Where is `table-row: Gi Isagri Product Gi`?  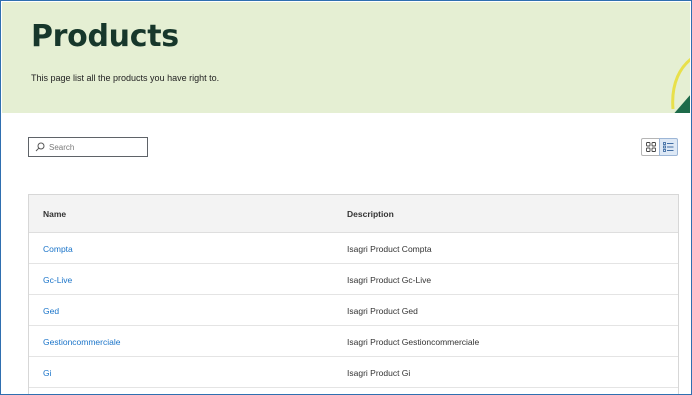
table-row: Gi Isagri Product Gi is located at coordinates (353, 372).